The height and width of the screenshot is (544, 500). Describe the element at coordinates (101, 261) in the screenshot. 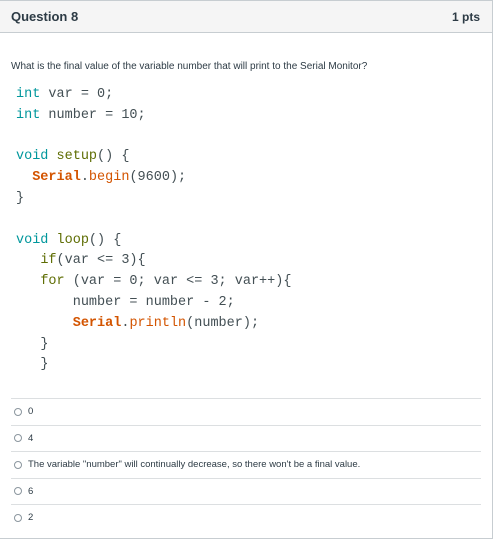

I see `code-text: (var <= 3){` at that location.